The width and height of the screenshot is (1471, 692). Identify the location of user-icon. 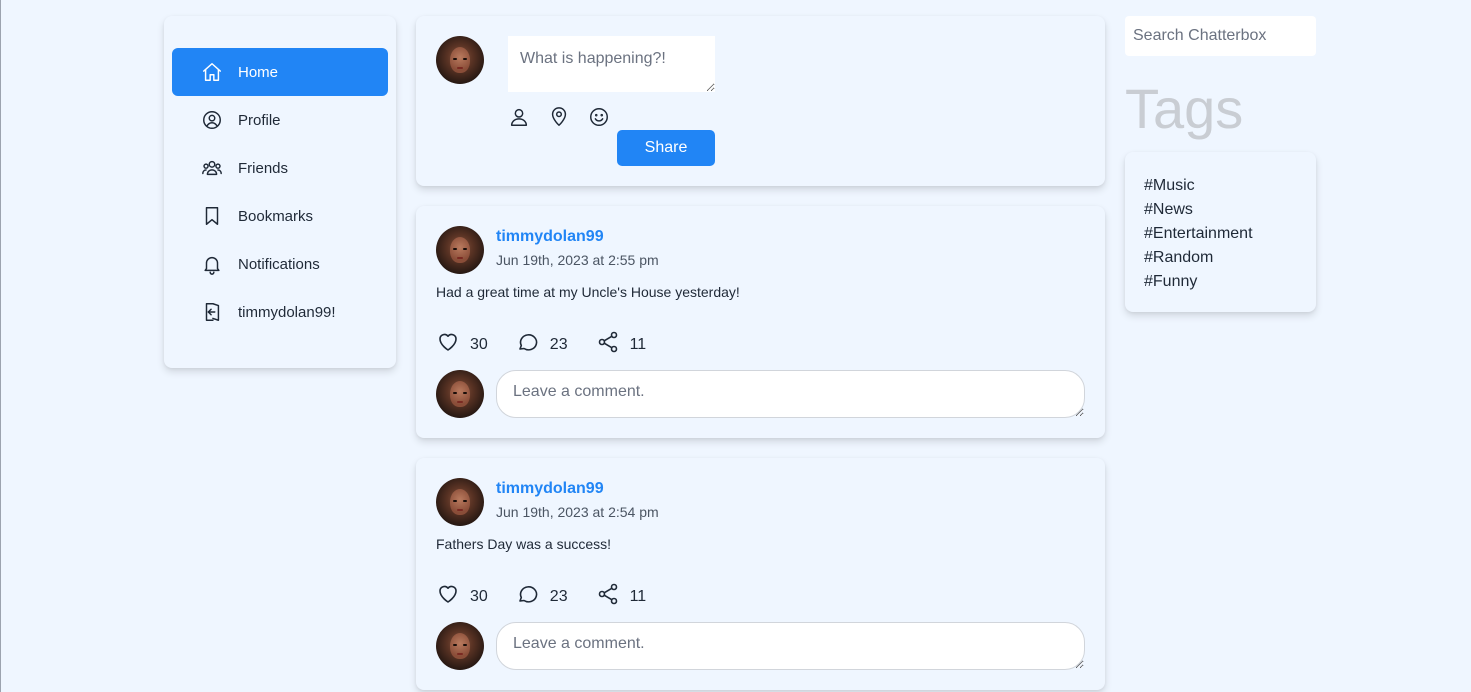
(519, 117).